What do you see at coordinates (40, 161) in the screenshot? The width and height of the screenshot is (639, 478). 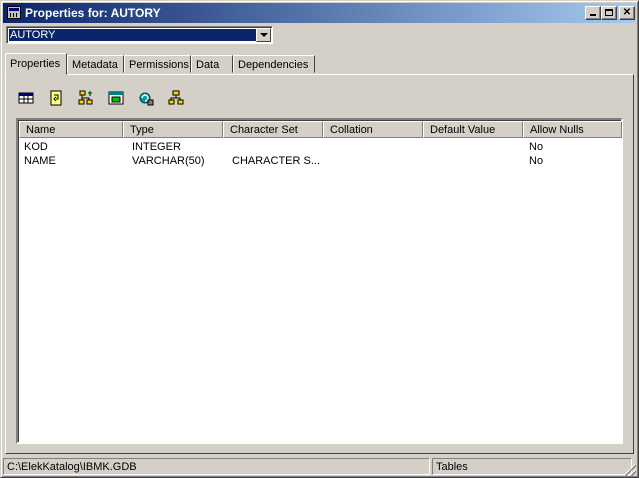 I see `cell-name: NAME` at bounding box center [40, 161].